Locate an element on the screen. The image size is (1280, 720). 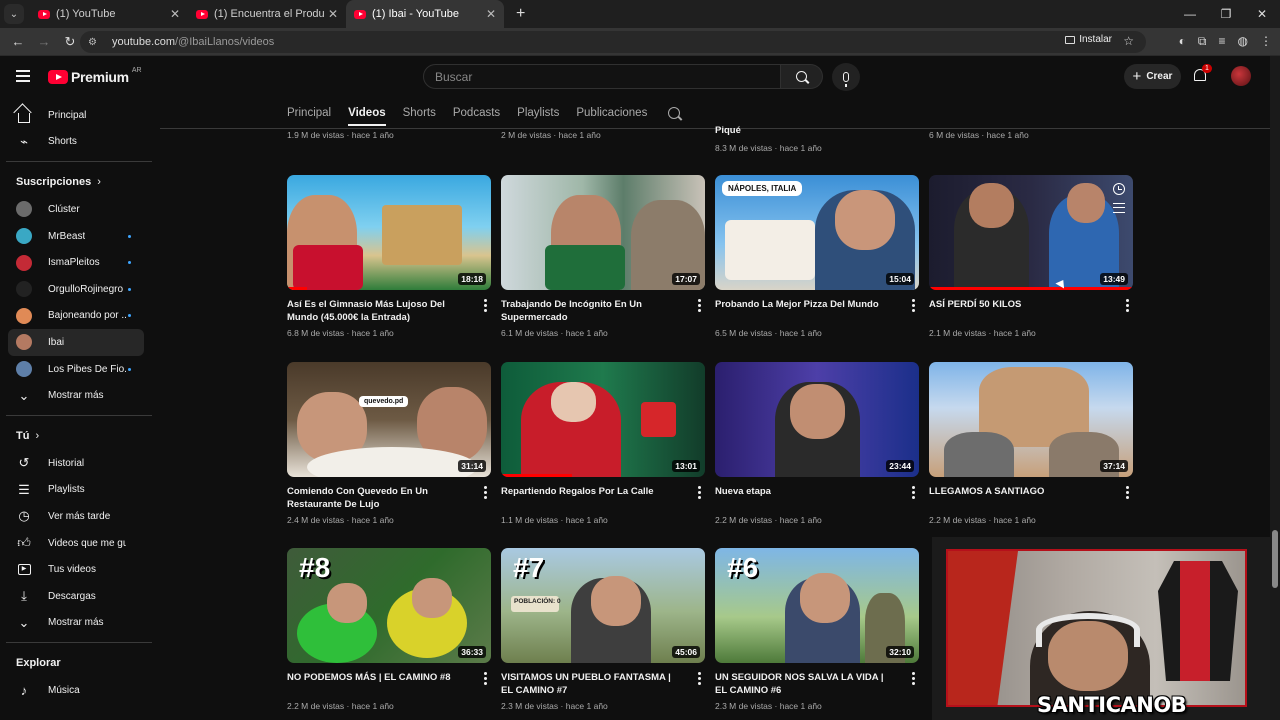
sidebar-item-shorts: ⌁ Shorts is located at coordinates (79, 142).